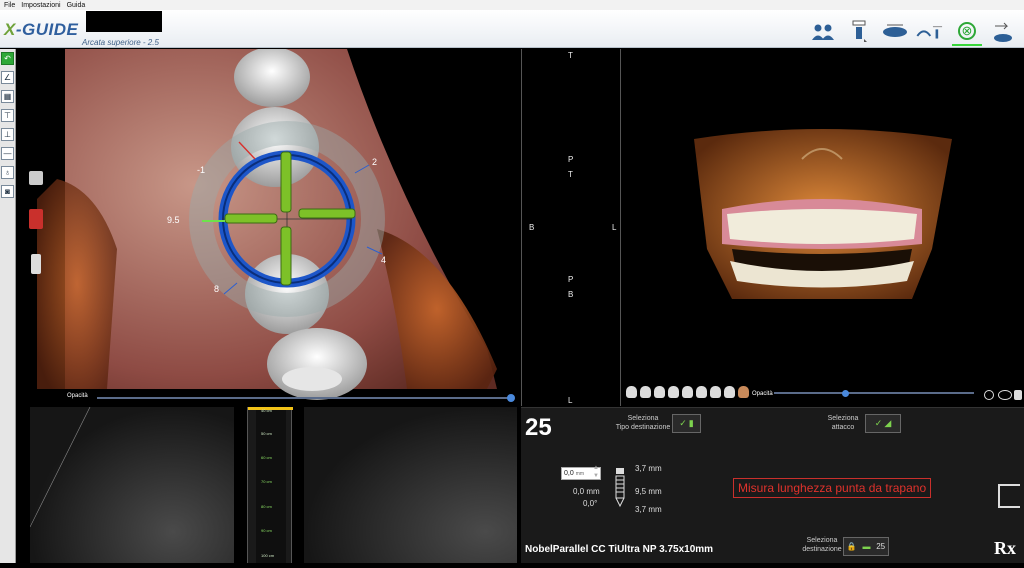 This screenshot has width=1024, height=568. What do you see at coordinates (673, 392) in the screenshot?
I see `view-preset-4-icon` at bounding box center [673, 392].